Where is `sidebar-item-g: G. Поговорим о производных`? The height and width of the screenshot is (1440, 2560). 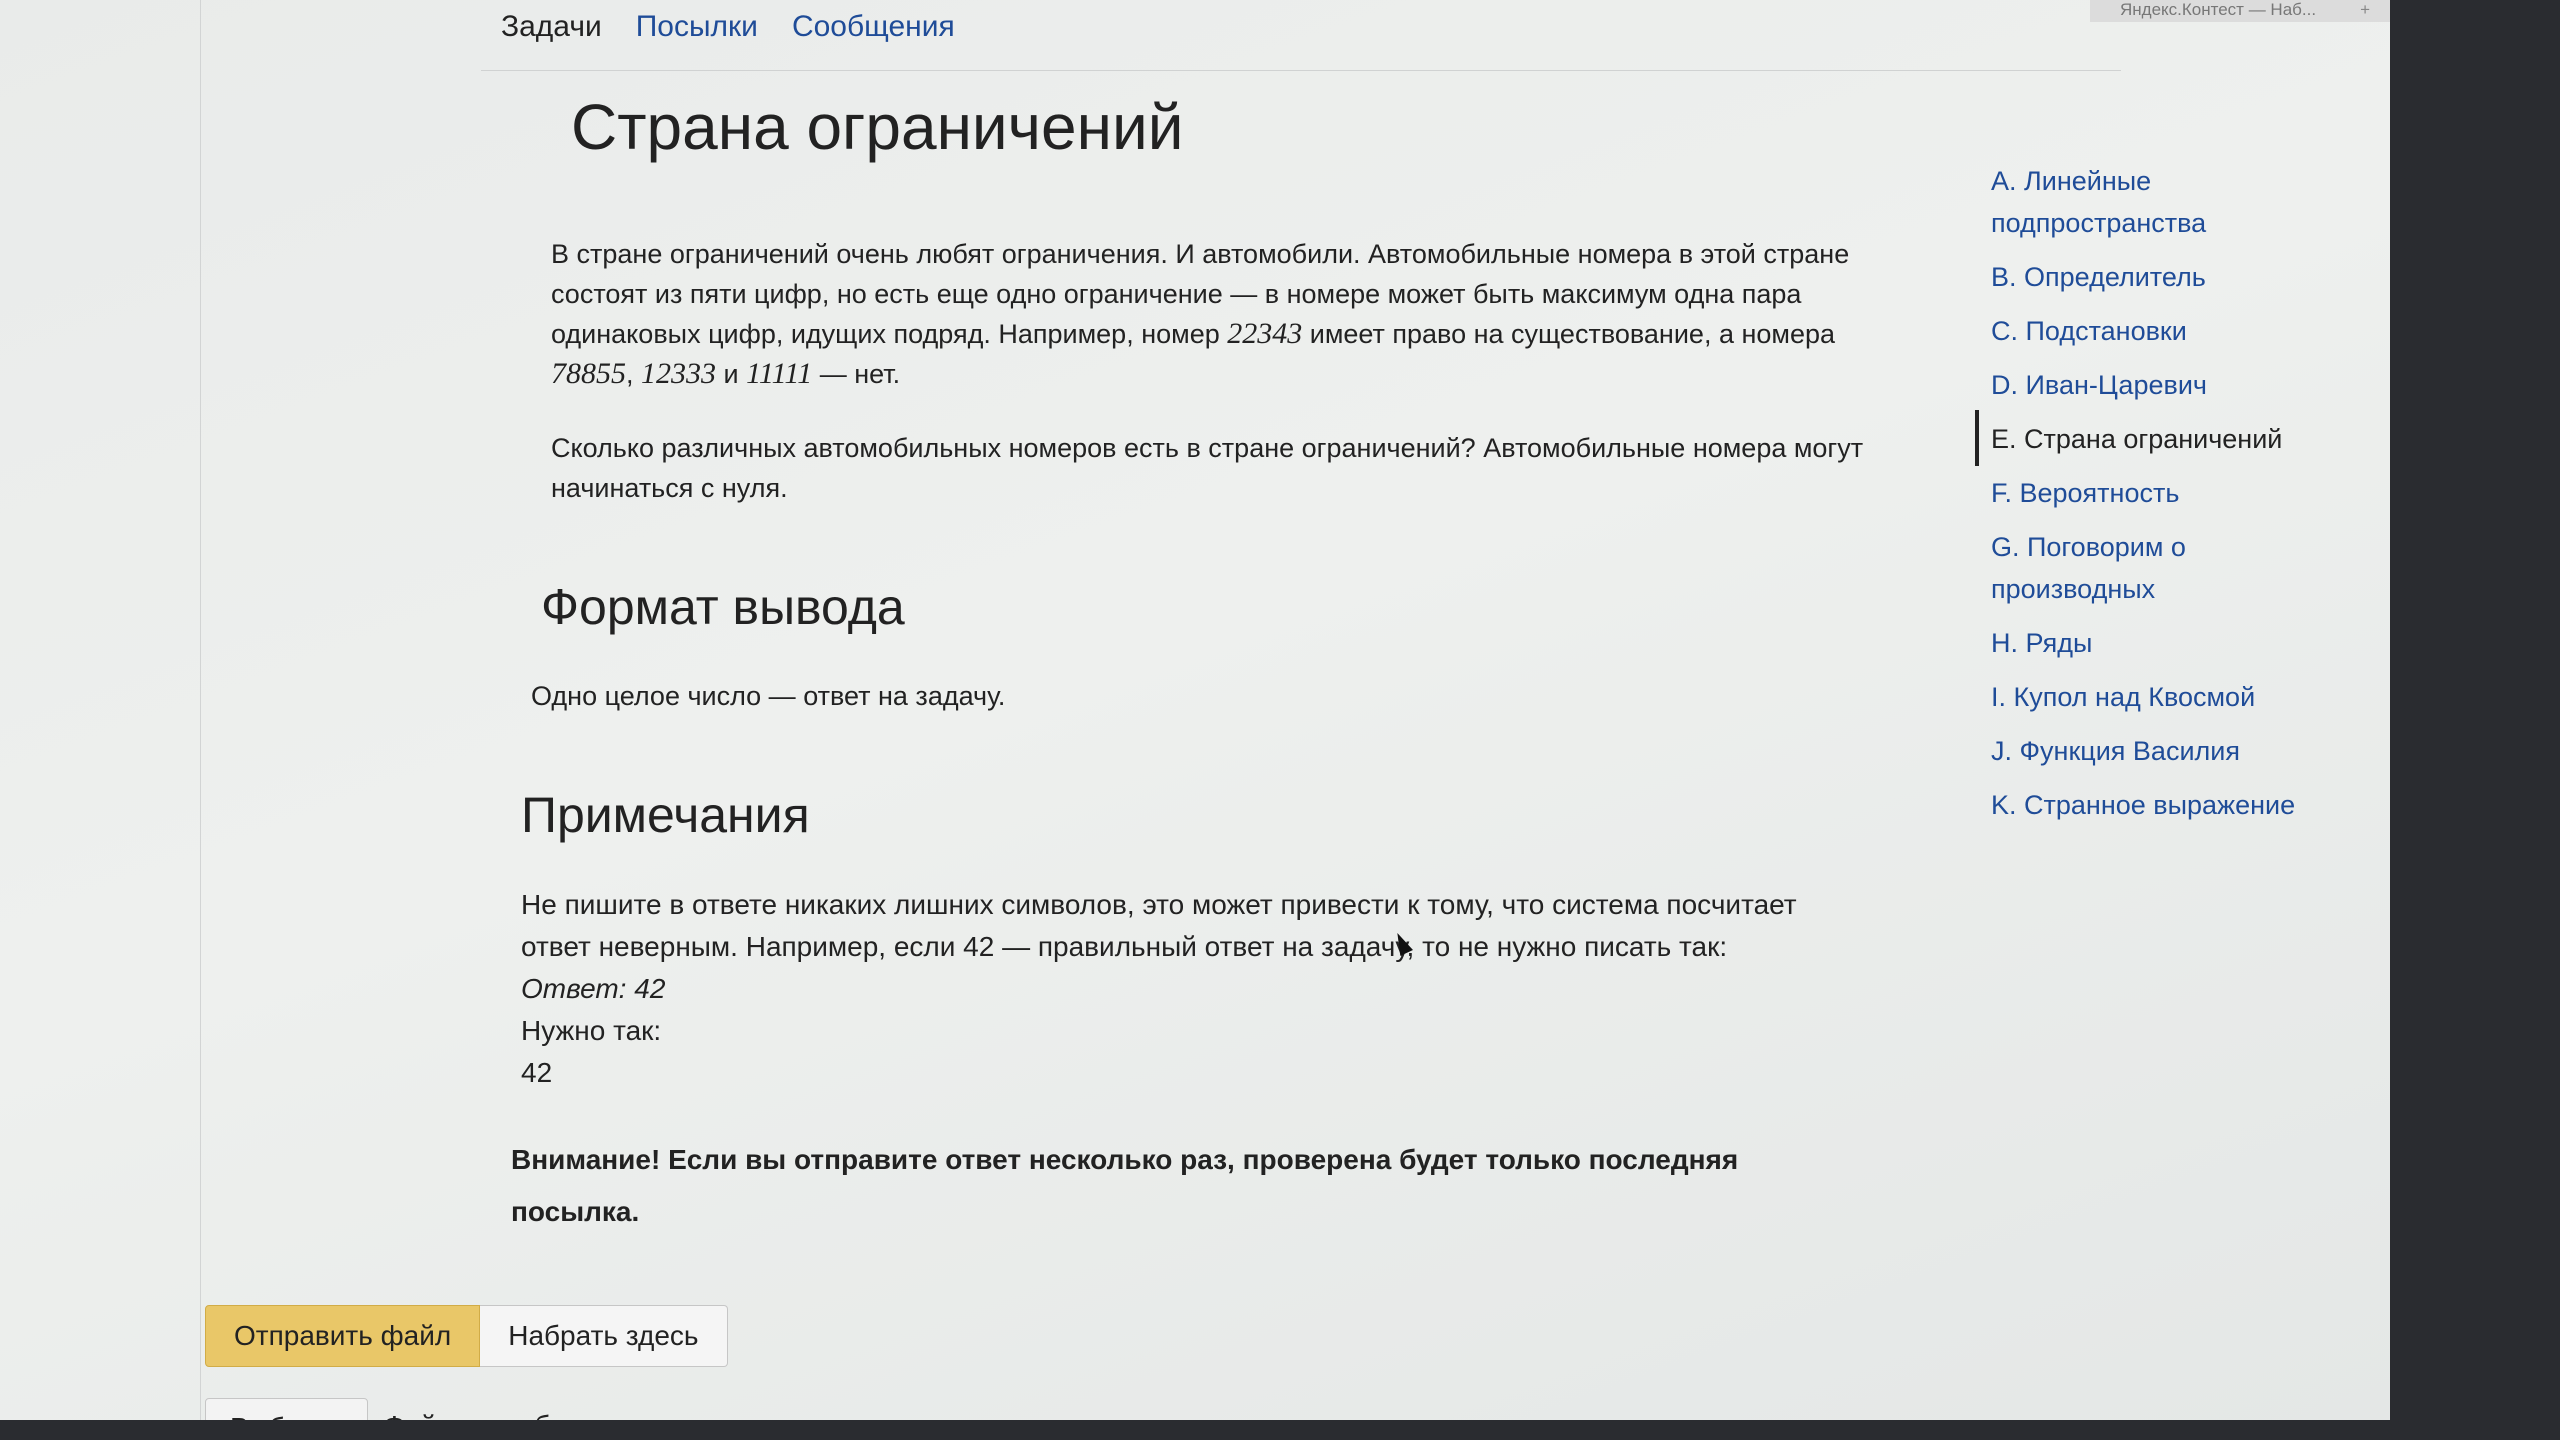 sidebar-item-g: G. Поговорим о производных is located at coordinates (2156, 568).